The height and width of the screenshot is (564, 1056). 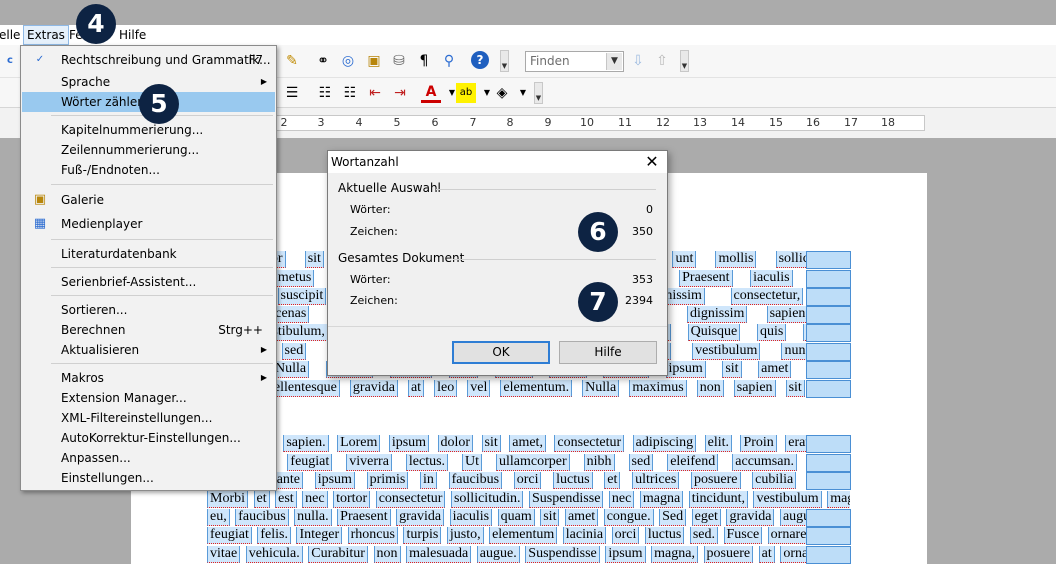 I want to click on background-color-icon: ◈, so click(x=502, y=93).